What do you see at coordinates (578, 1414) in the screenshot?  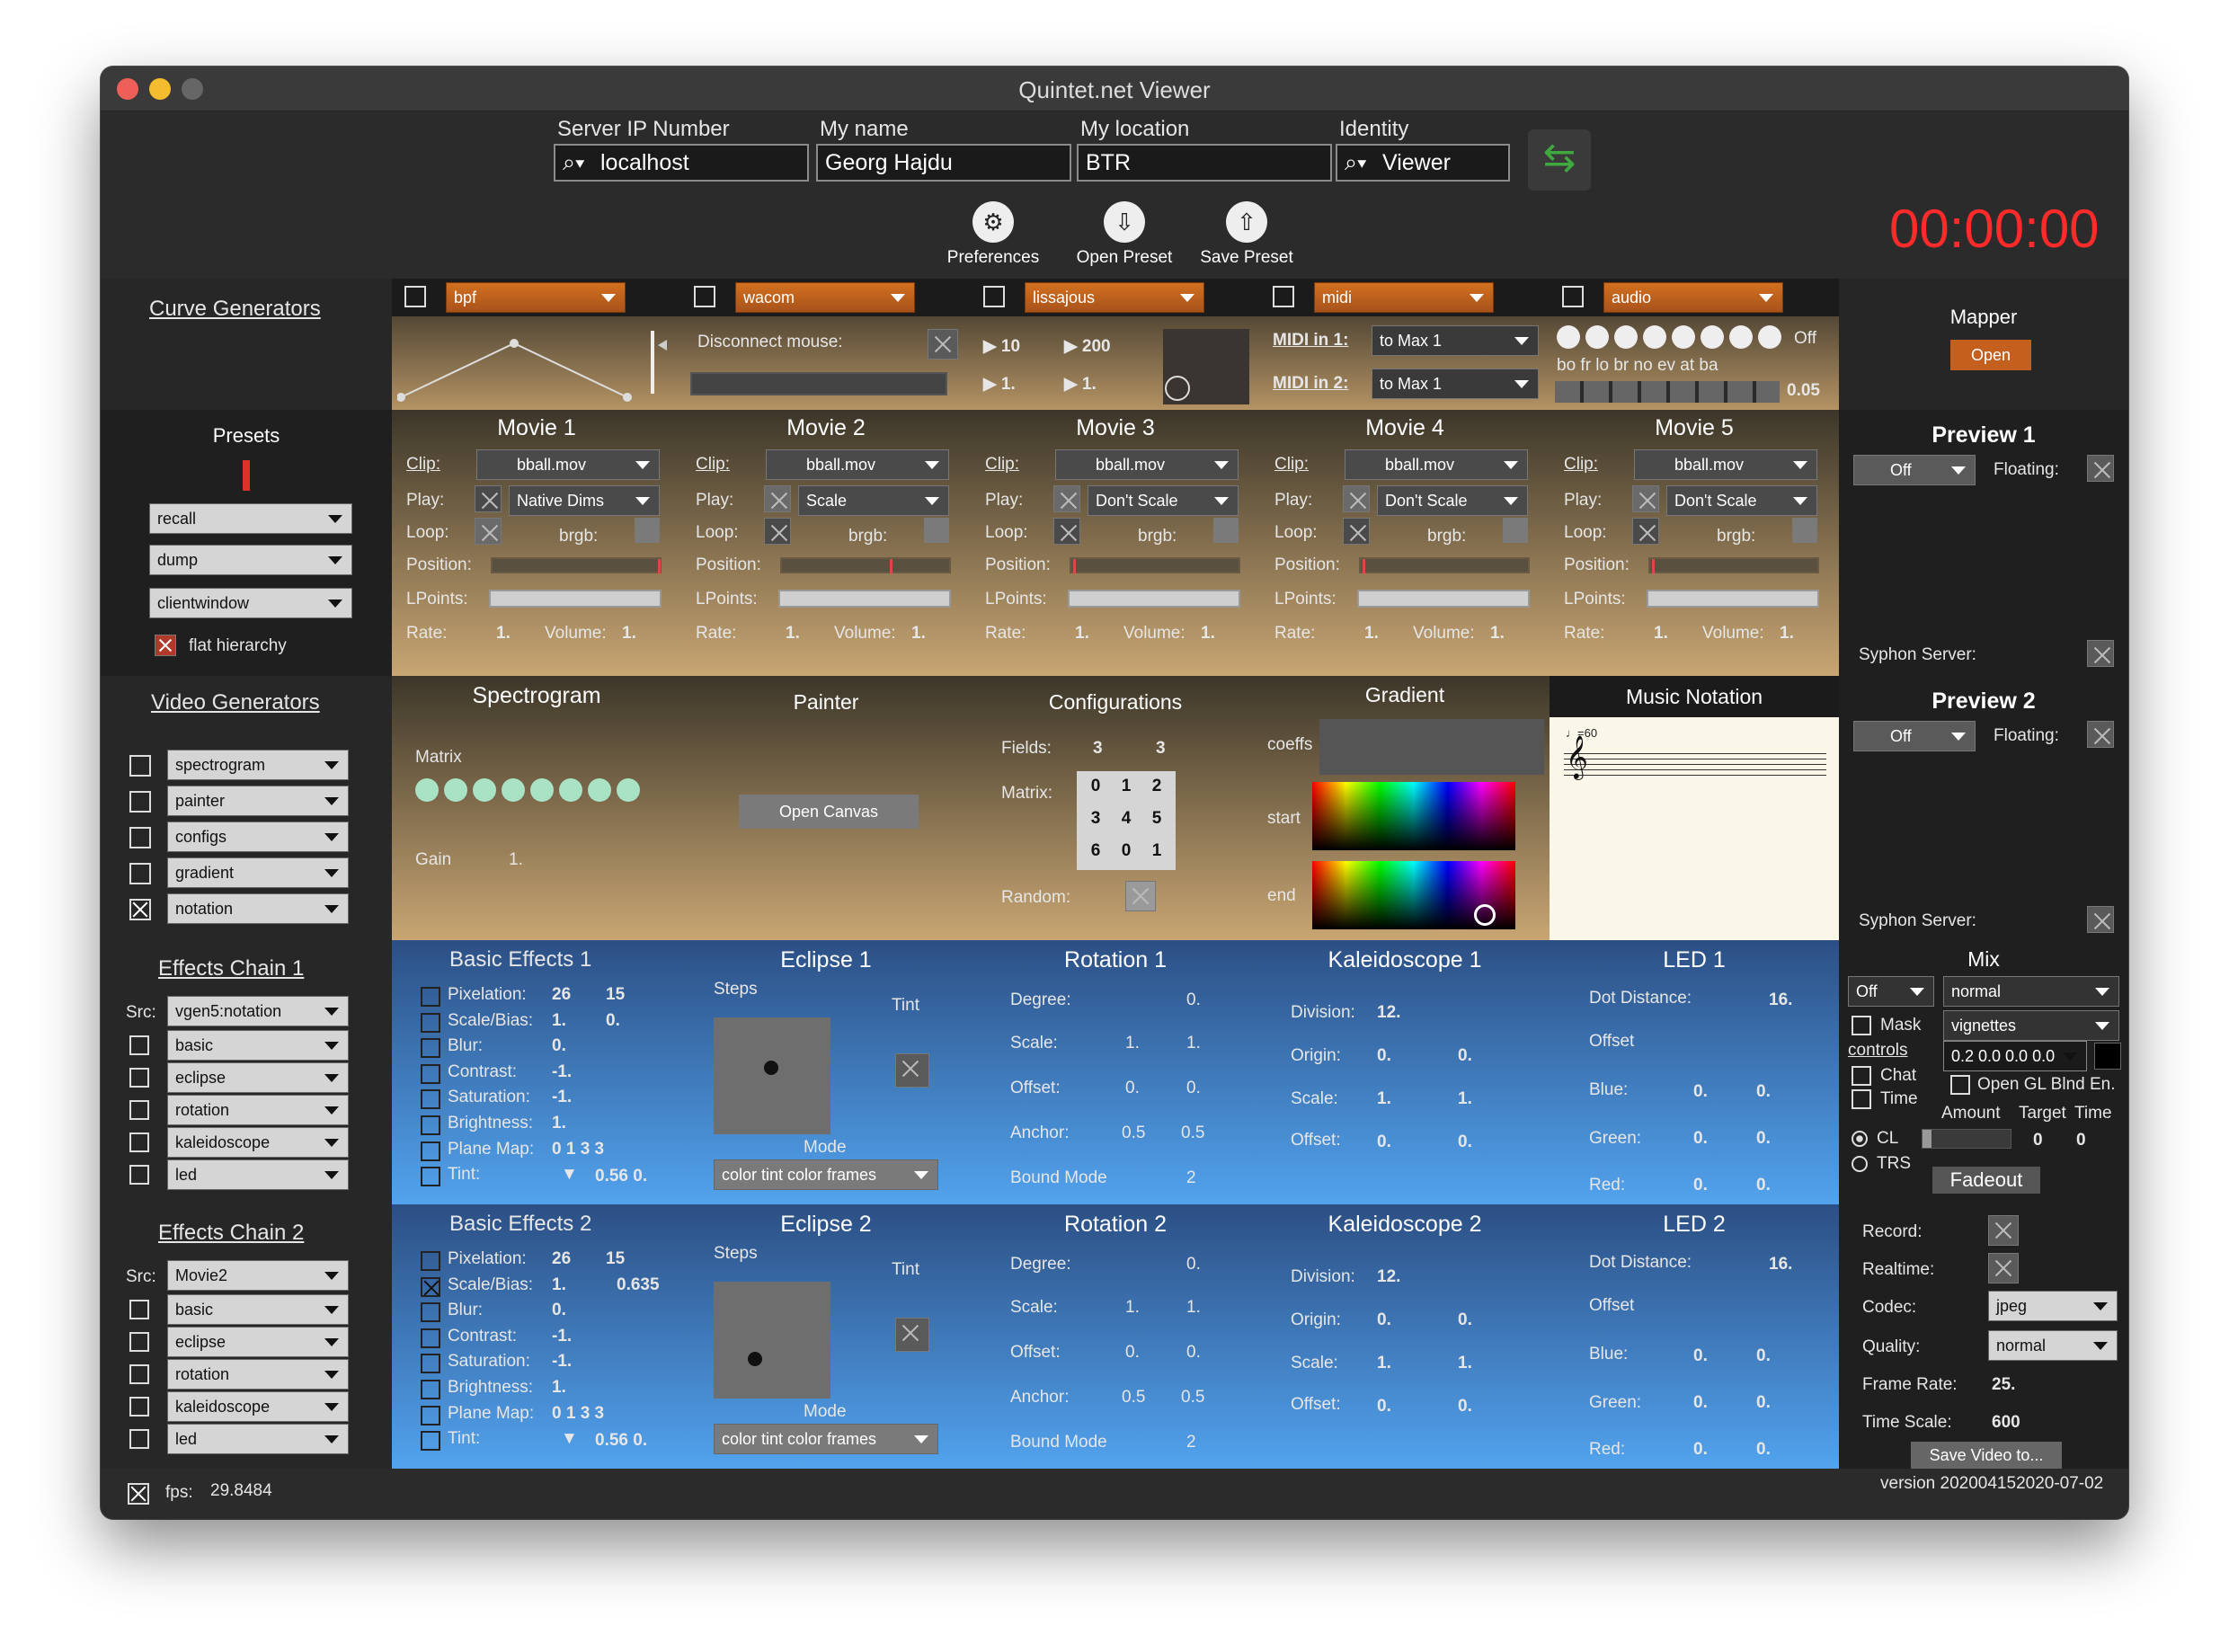 I see `basic2-plane-map-value: 0 1 3 3` at bounding box center [578, 1414].